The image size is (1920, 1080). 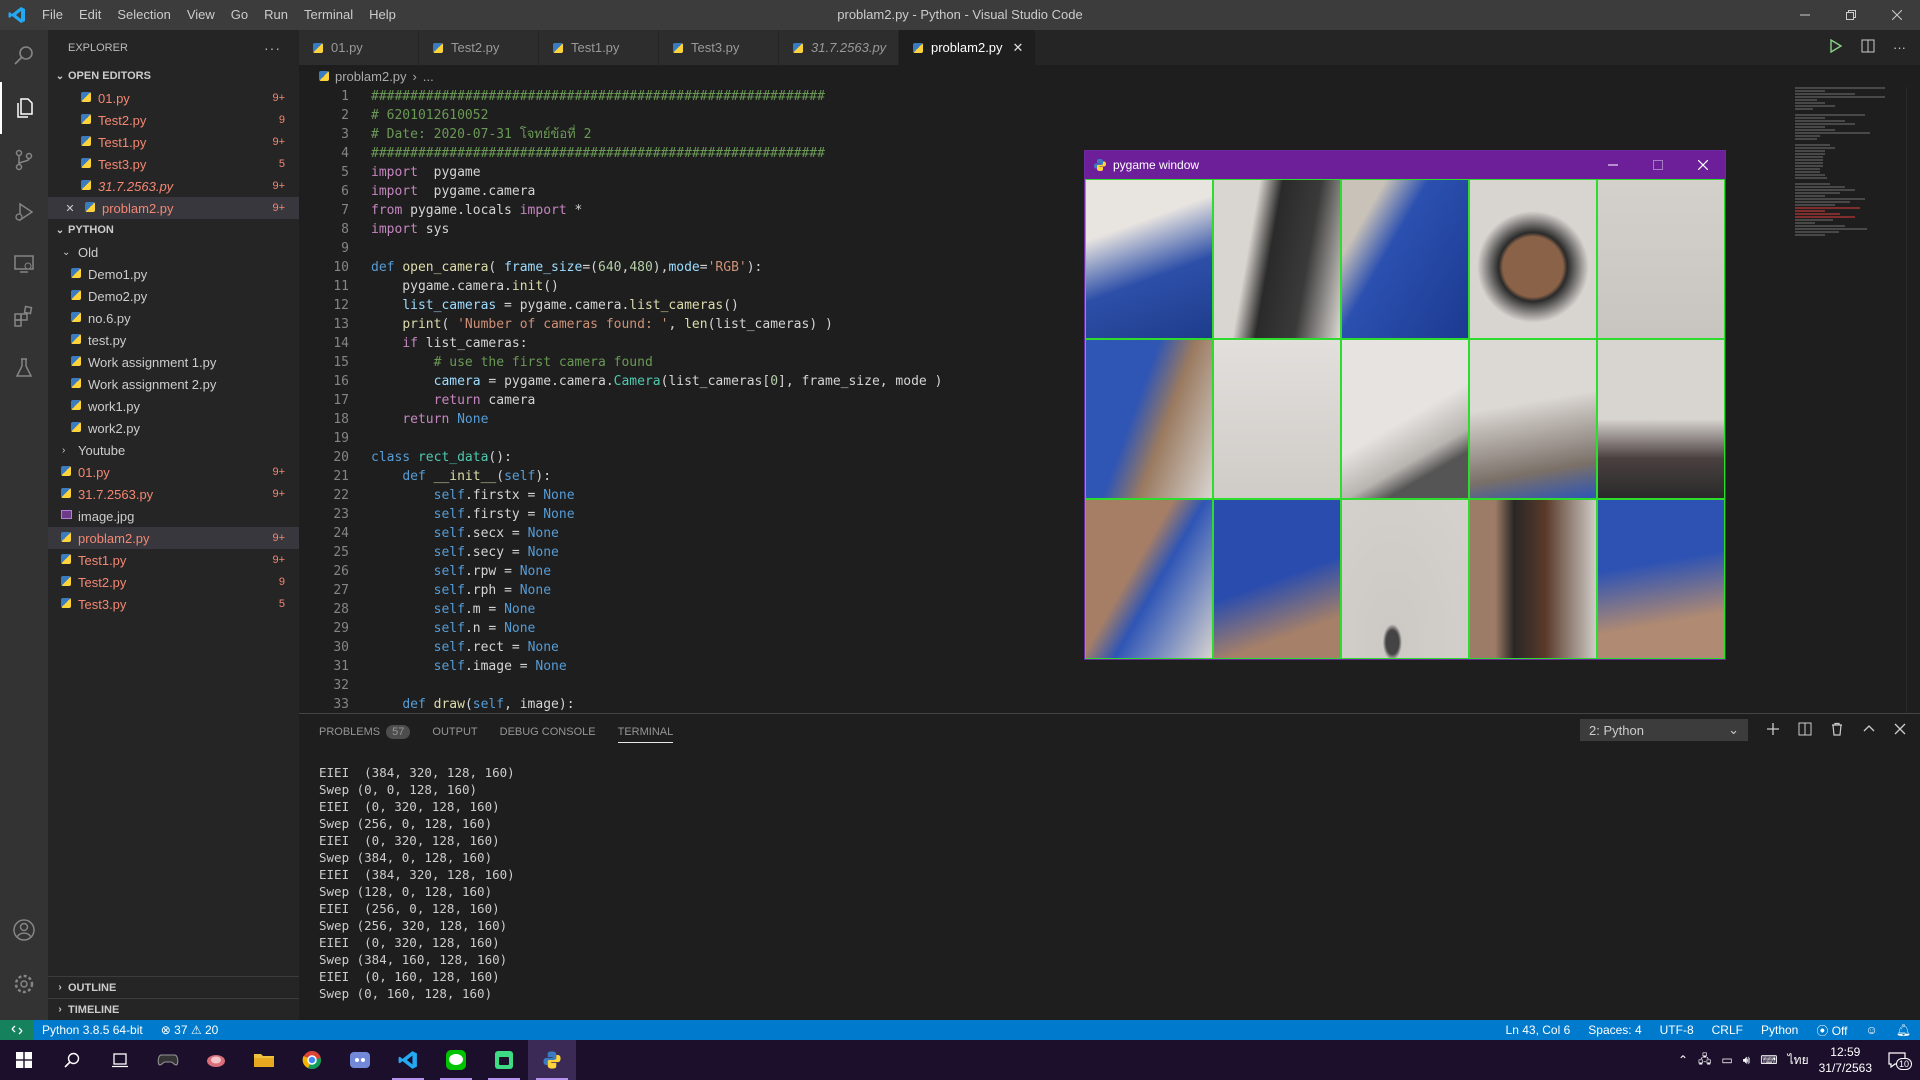 I want to click on vscode-taskbar-icon, so click(x=408, y=1060).